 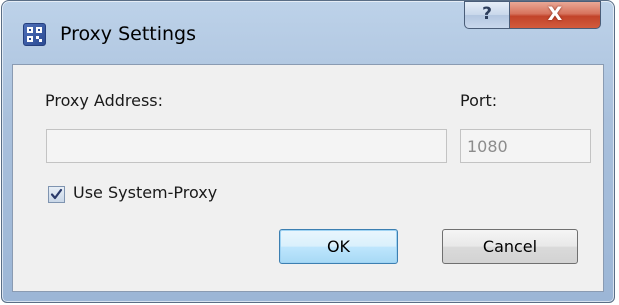 I want to click on close-icon: X, so click(x=555, y=14).